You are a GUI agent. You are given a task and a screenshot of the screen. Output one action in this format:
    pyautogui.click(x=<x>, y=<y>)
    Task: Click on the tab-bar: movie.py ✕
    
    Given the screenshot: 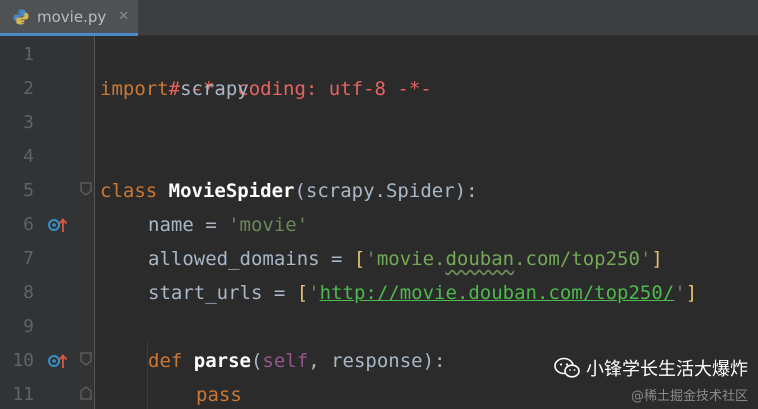 What is the action you would take?
    pyautogui.click(x=379, y=18)
    